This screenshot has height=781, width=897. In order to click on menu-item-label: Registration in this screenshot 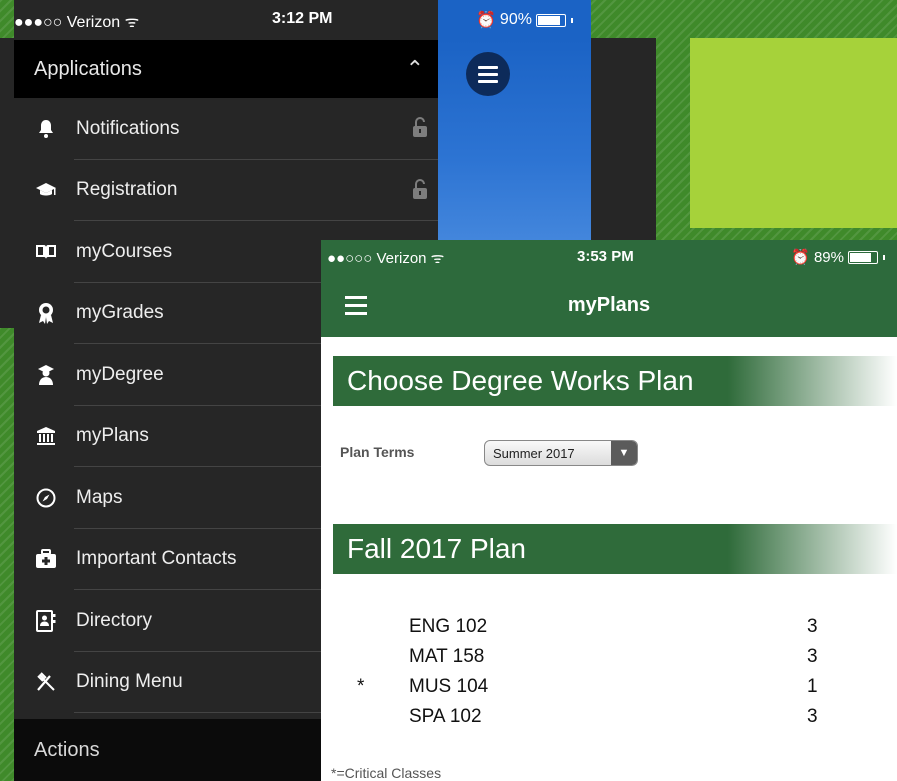, I will do `click(127, 190)`.